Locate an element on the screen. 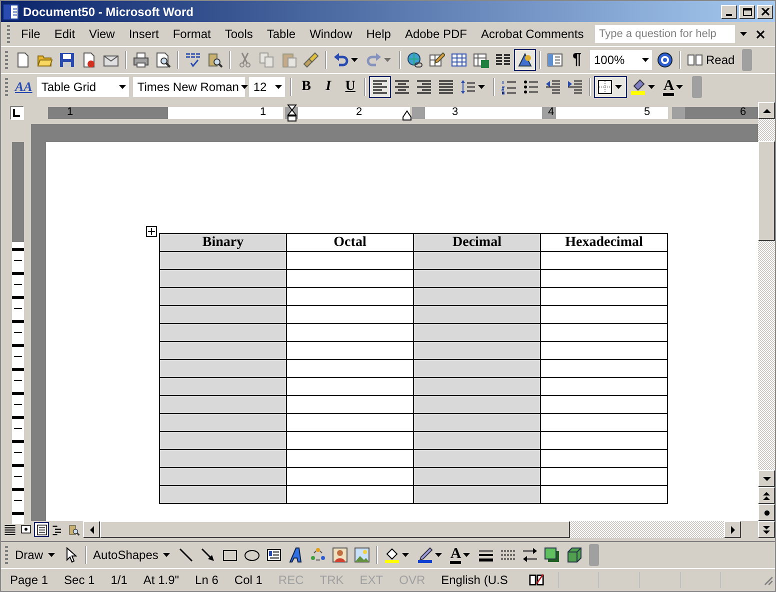 The width and height of the screenshot is (776, 592). bulleted-list-icon is located at coordinates (531, 87).